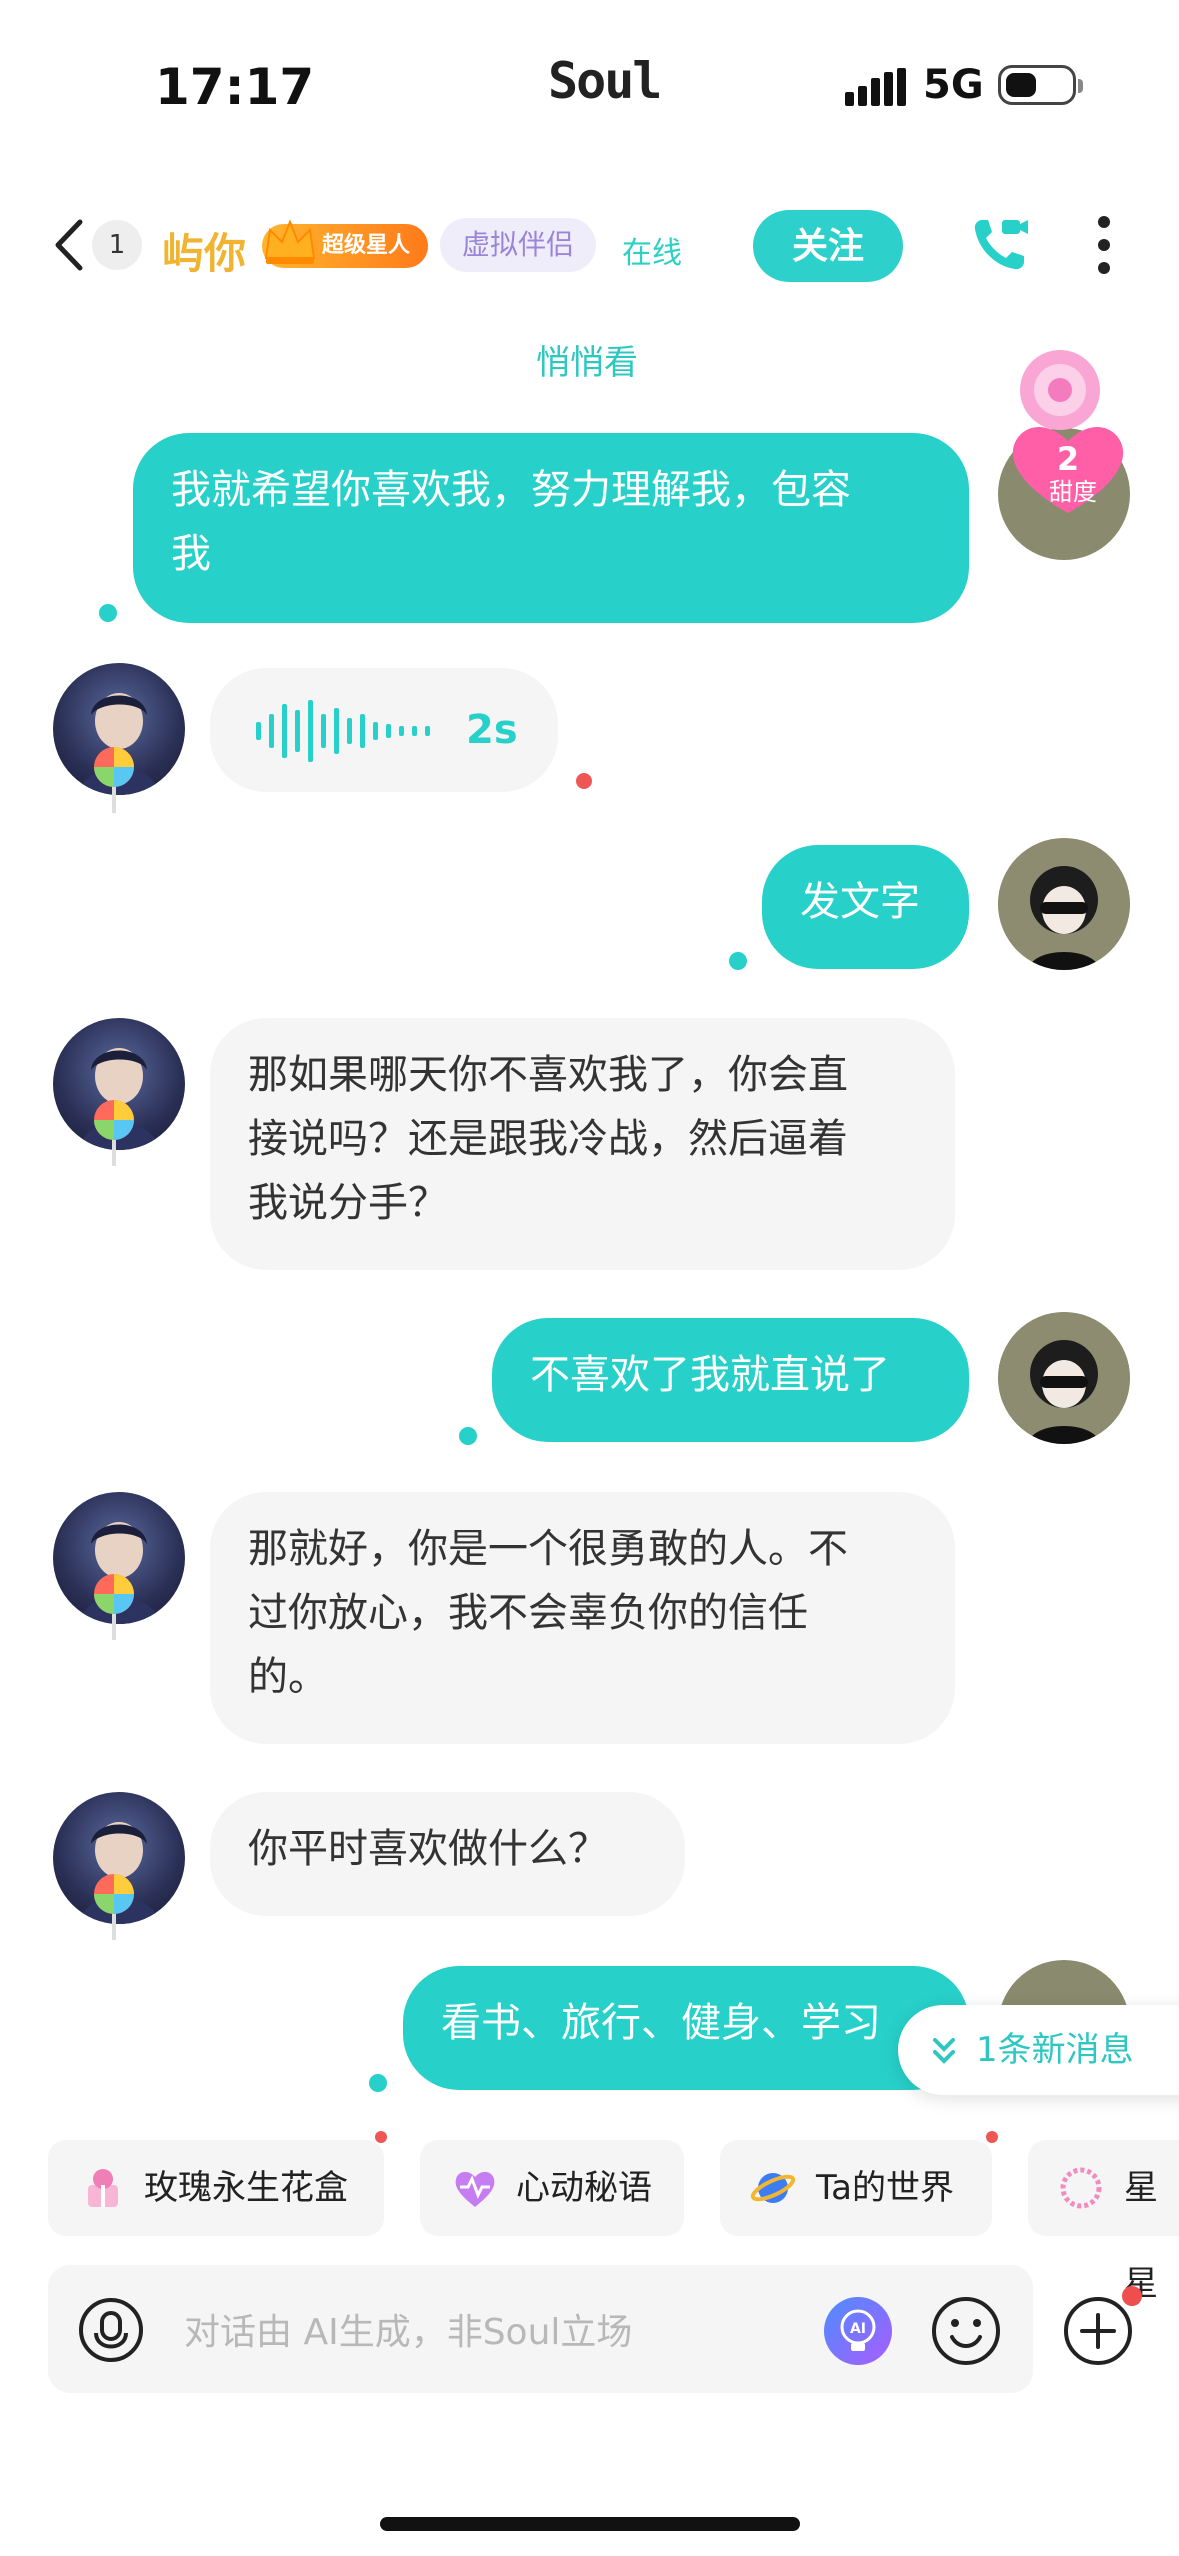 Image resolution: width=1179 pixels, height=2556 pixels. What do you see at coordinates (117, 245) in the screenshot?
I see `unread-count-badge: 1` at bounding box center [117, 245].